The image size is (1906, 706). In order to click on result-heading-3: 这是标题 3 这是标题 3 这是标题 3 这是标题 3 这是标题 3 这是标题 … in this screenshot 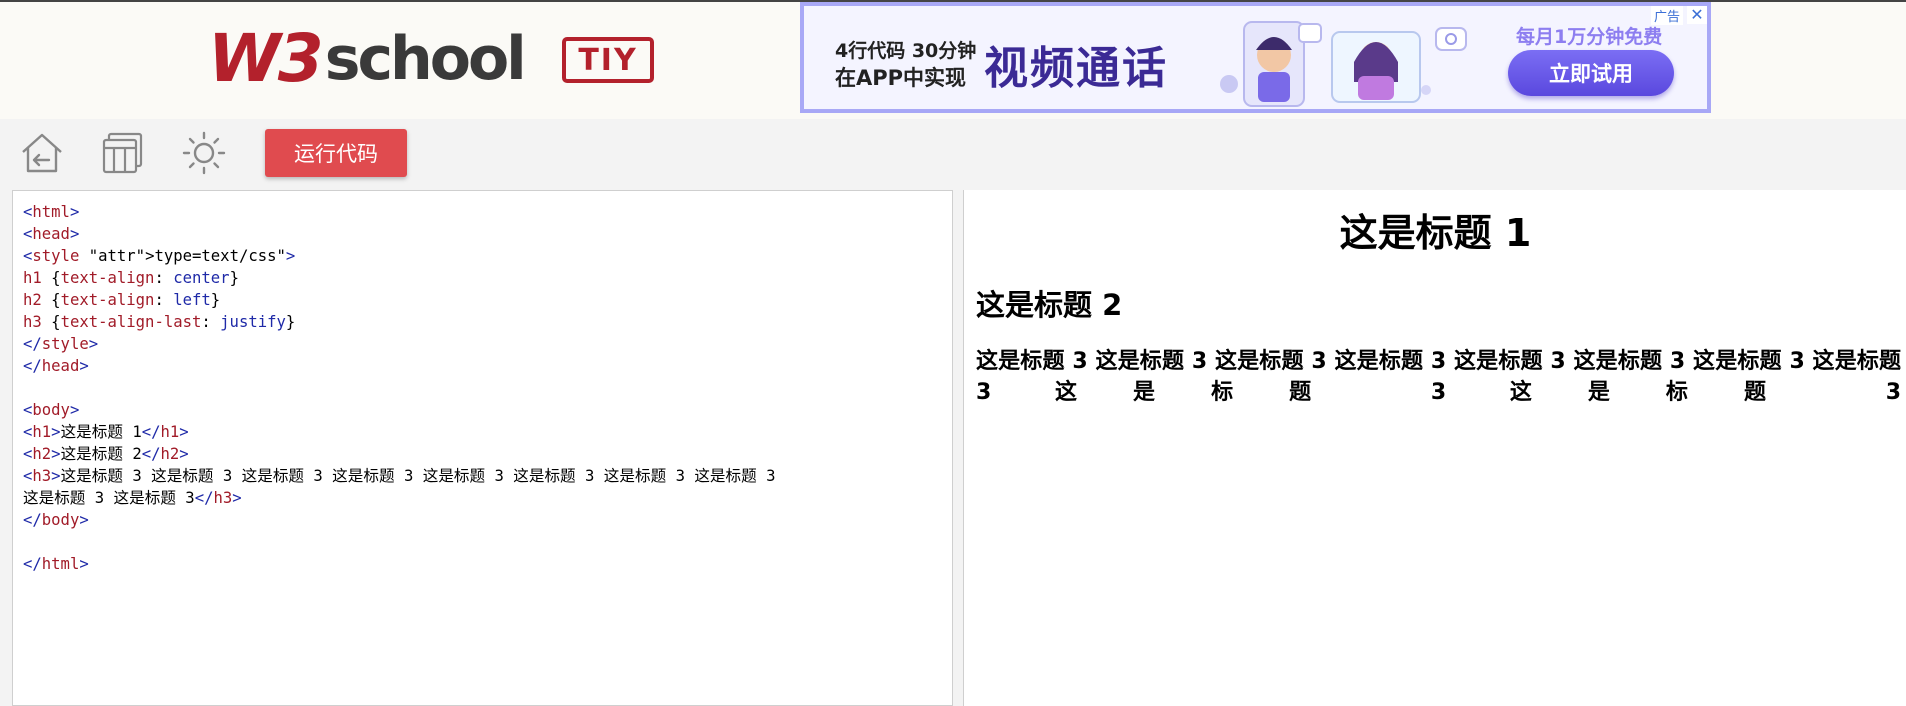, I will do `click(1438, 377)`.